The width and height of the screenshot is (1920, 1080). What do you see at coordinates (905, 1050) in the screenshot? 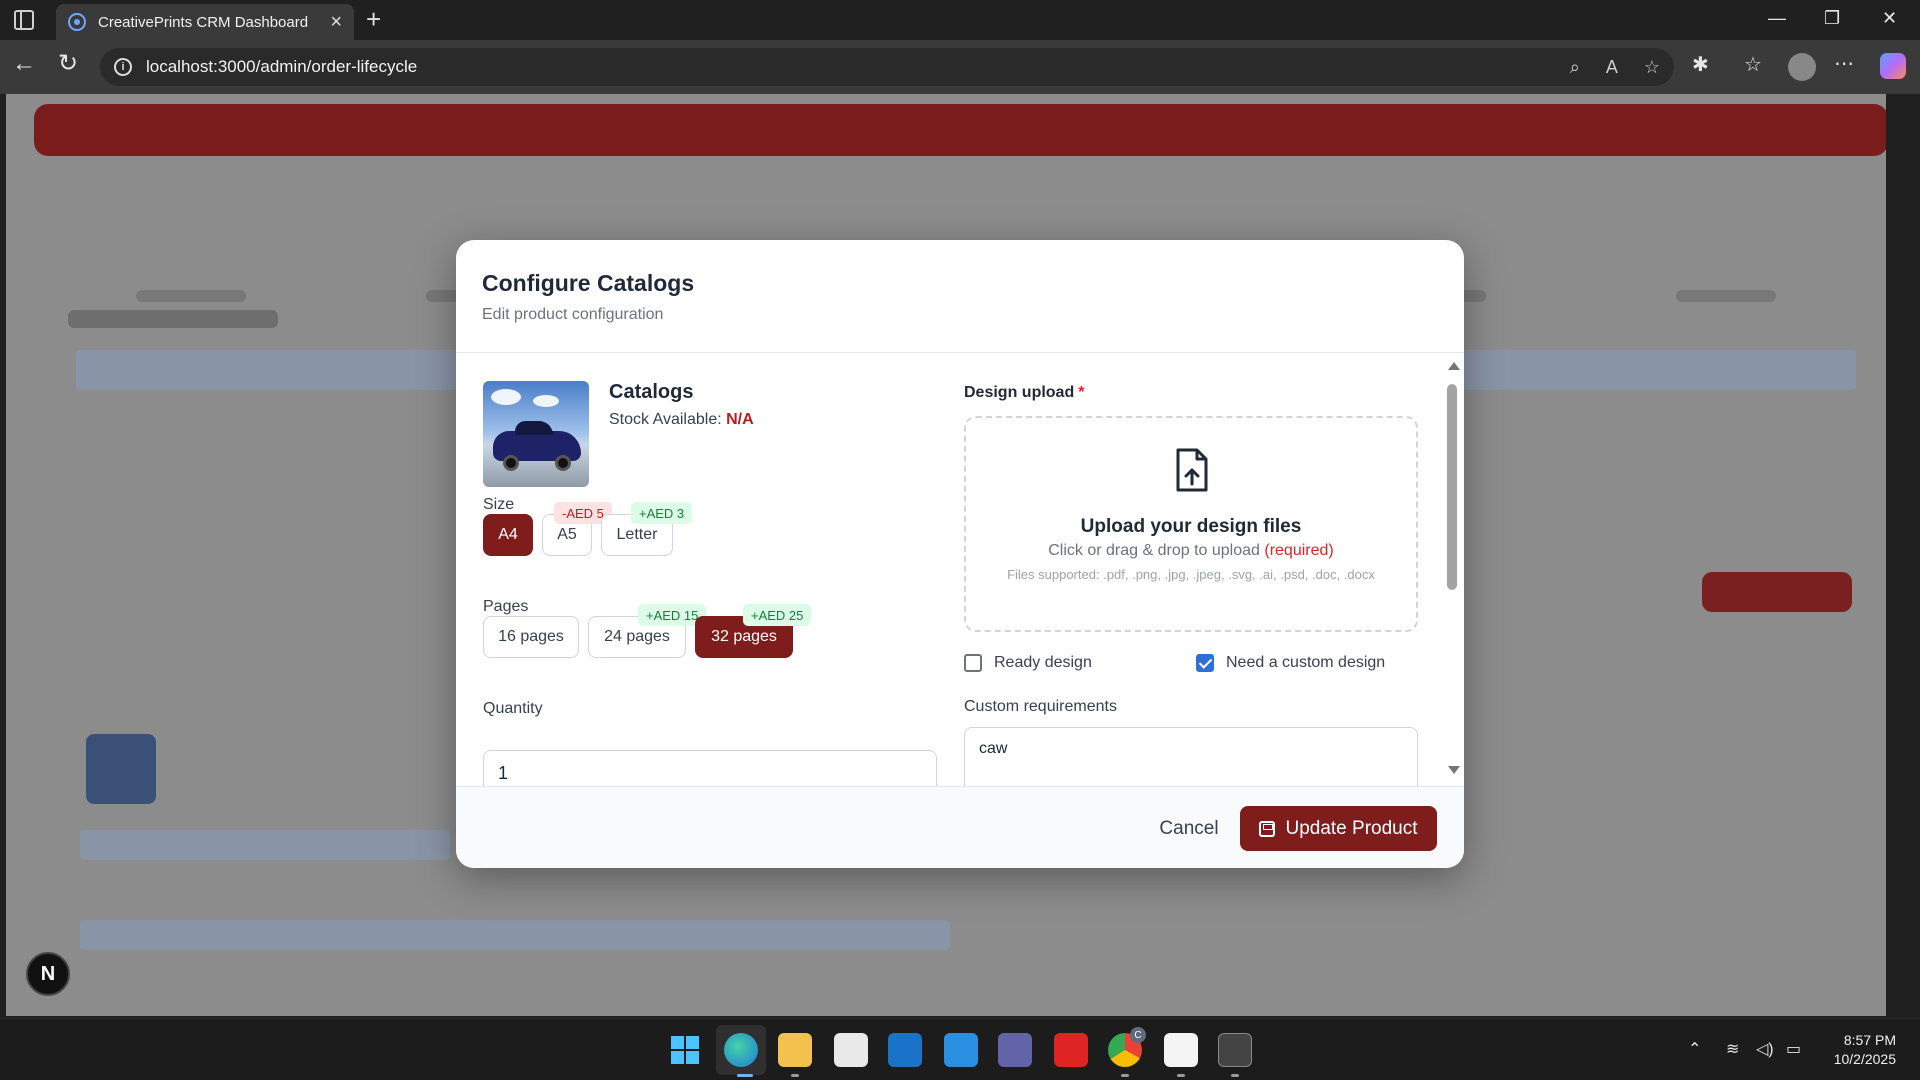
I see `outlook-icon` at bounding box center [905, 1050].